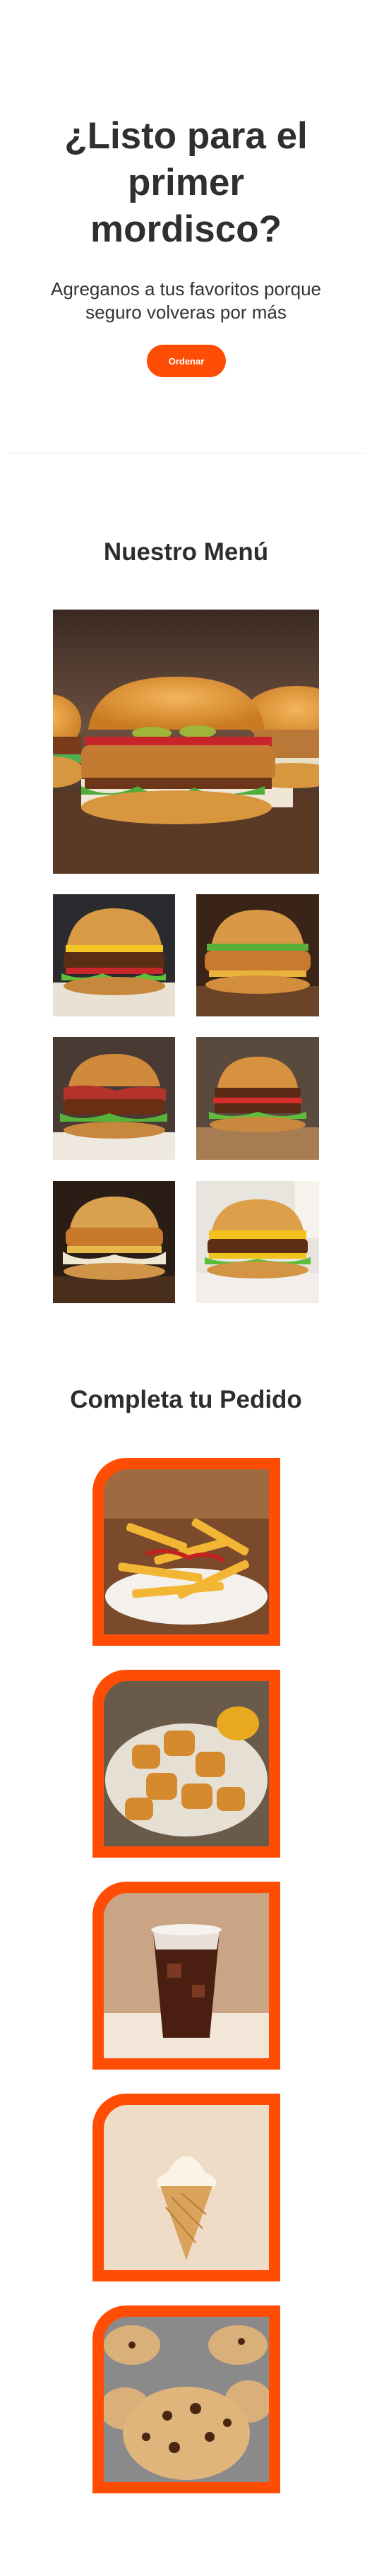  What do you see at coordinates (186, 2187) in the screenshot?
I see `side-item-ice-cream` at bounding box center [186, 2187].